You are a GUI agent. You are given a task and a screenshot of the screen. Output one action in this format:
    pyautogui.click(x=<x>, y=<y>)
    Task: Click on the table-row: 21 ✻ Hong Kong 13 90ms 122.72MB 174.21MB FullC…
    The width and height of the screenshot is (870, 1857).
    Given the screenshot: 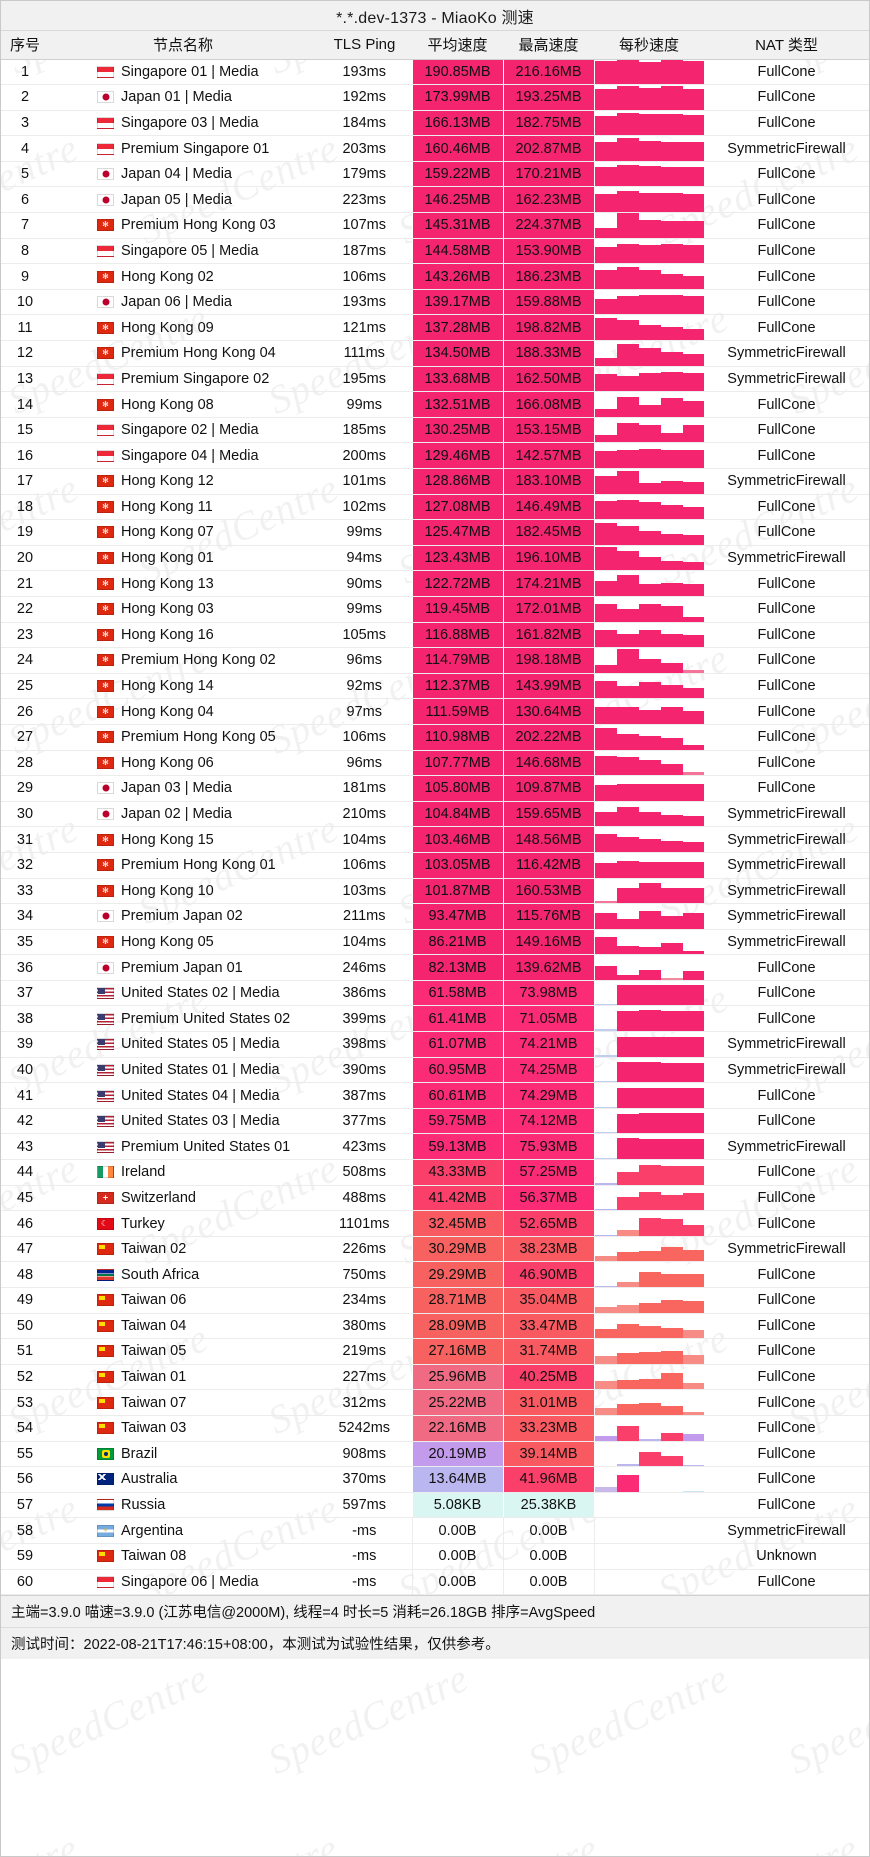 What is the action you would take?
    pyautogui.click(x=435, y=583)
    